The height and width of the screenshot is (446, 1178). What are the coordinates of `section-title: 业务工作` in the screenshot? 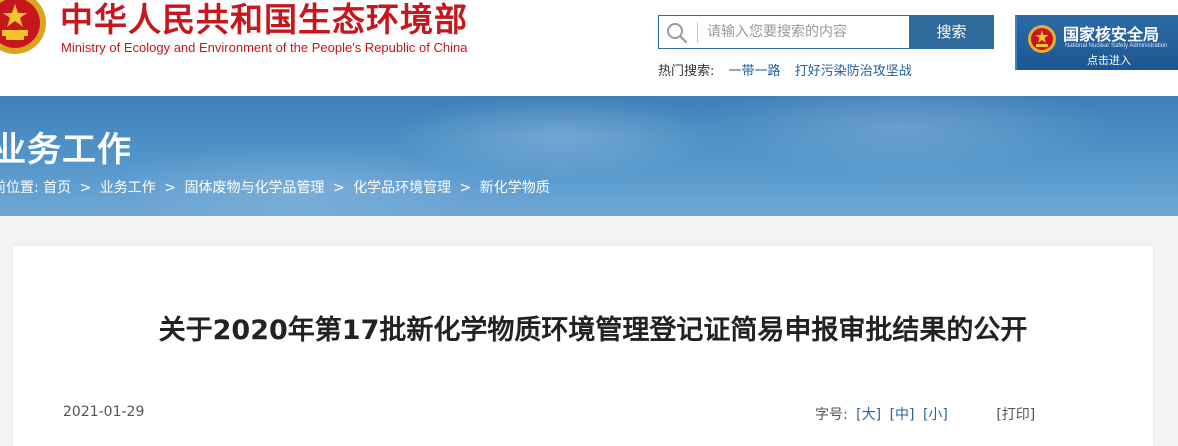 It's located at (66, 150).